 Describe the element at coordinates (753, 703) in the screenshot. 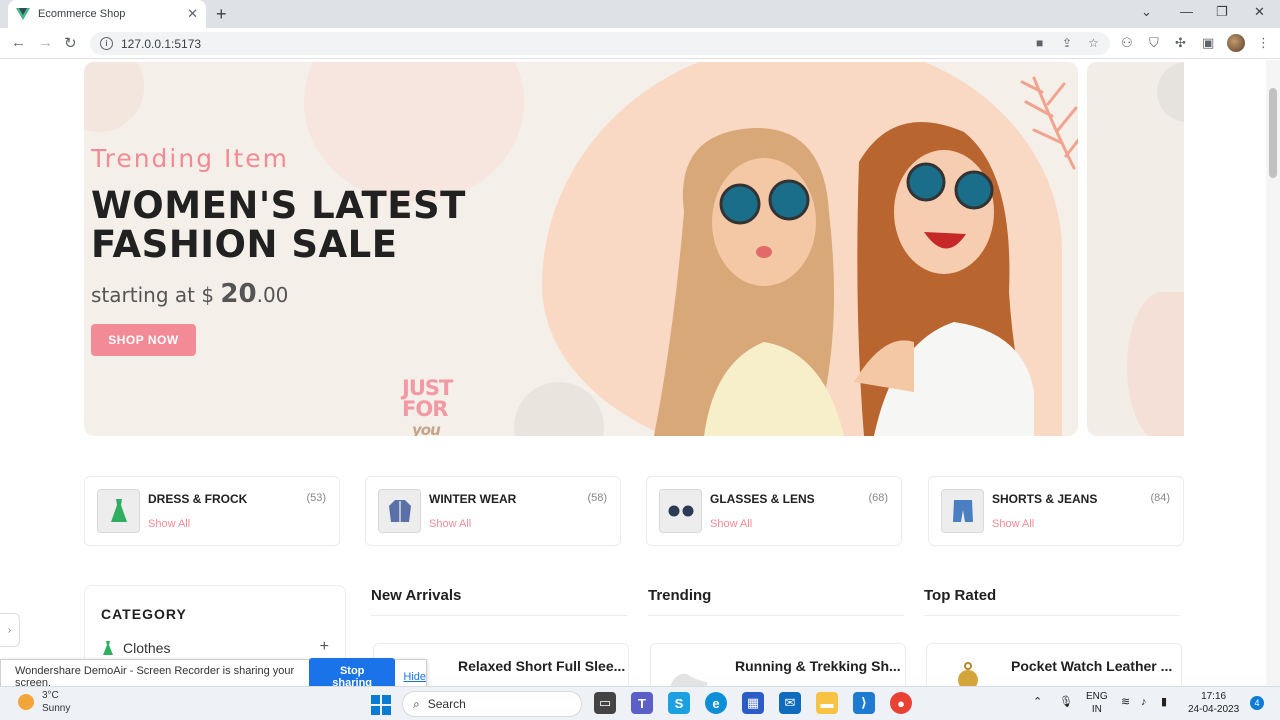

I see `store-icon: ▦` at that location.